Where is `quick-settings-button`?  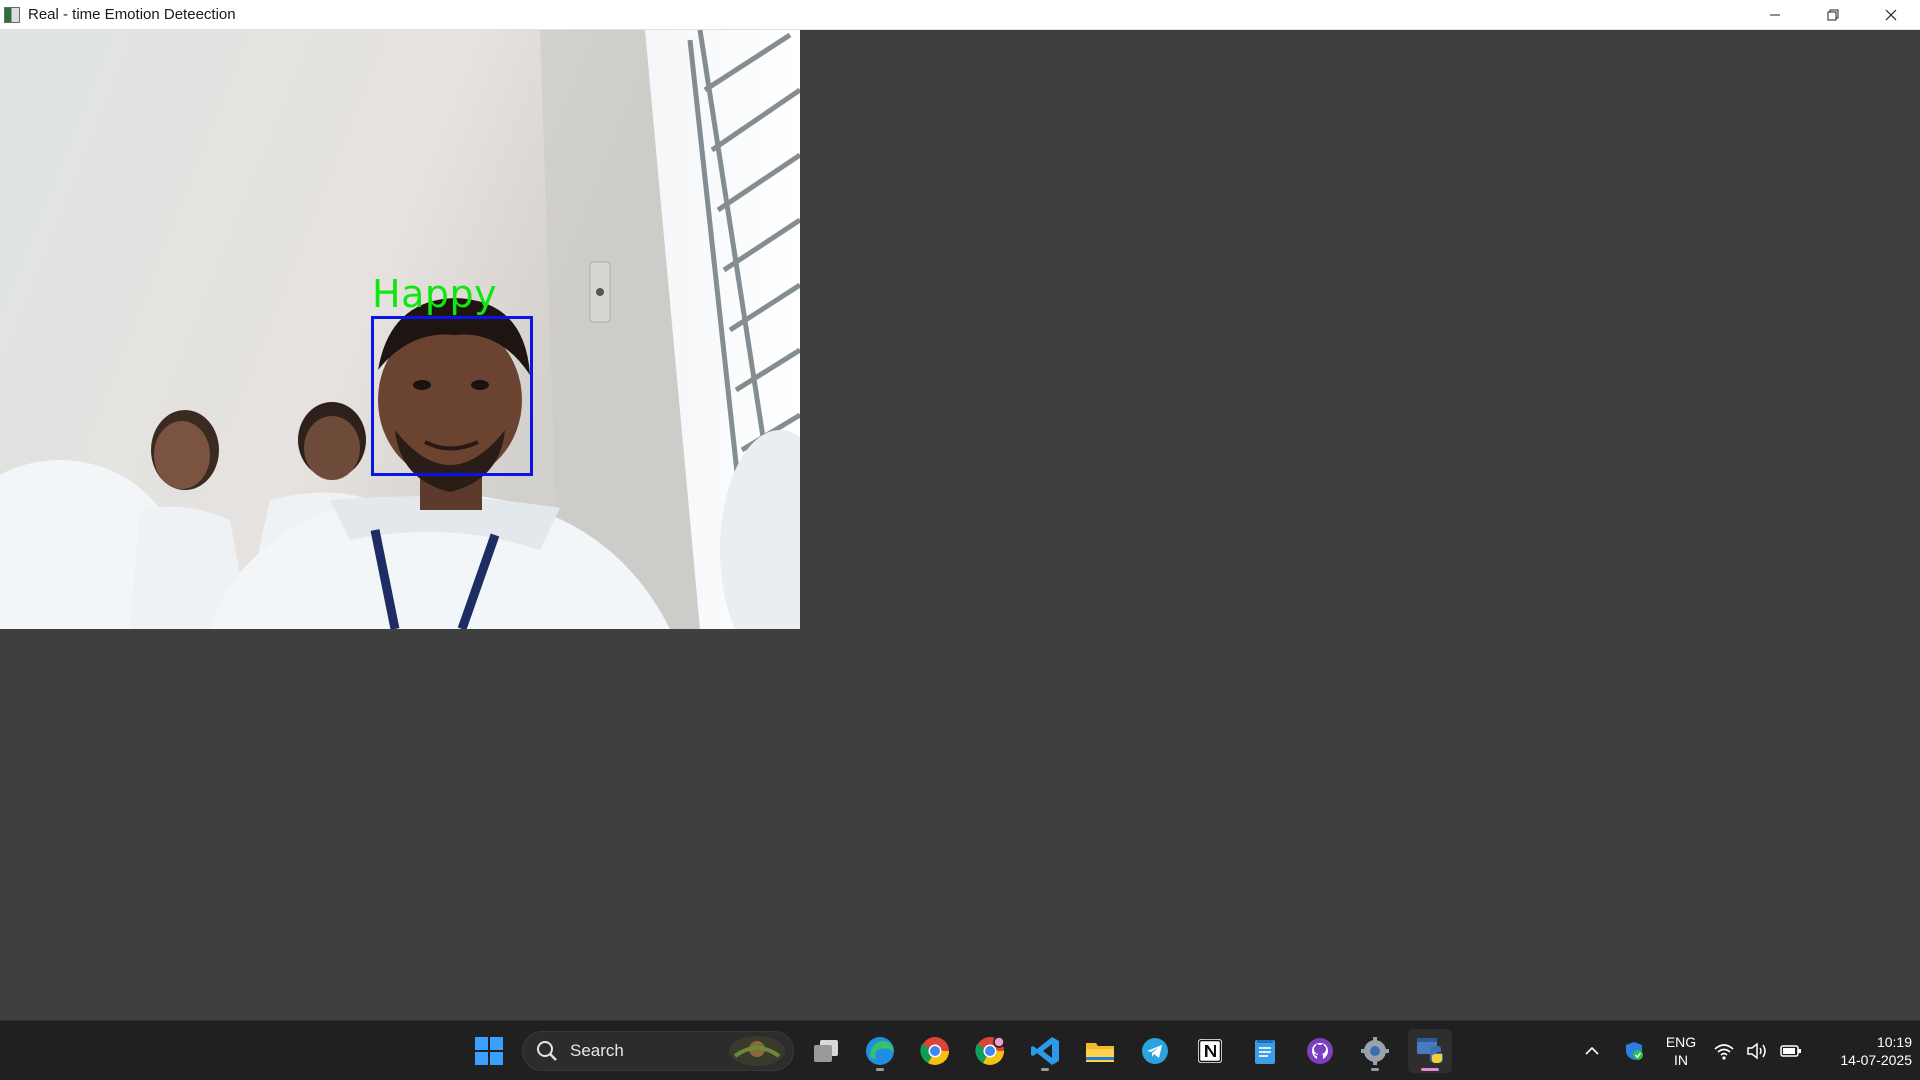 quick-settings-button is located at coordinates (1758, 1051).